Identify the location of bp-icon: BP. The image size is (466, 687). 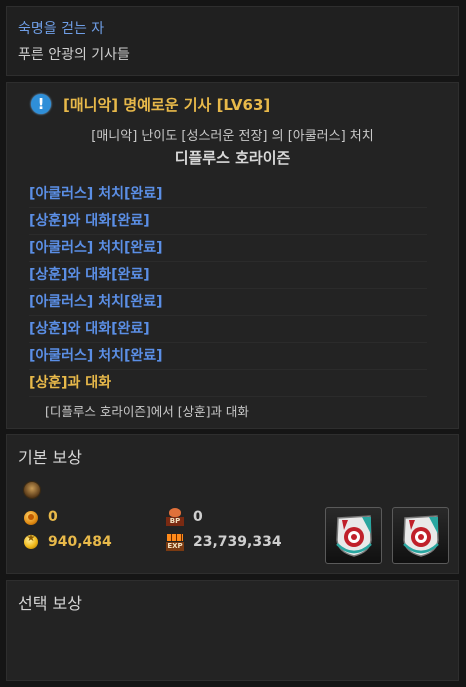
(175, 517).